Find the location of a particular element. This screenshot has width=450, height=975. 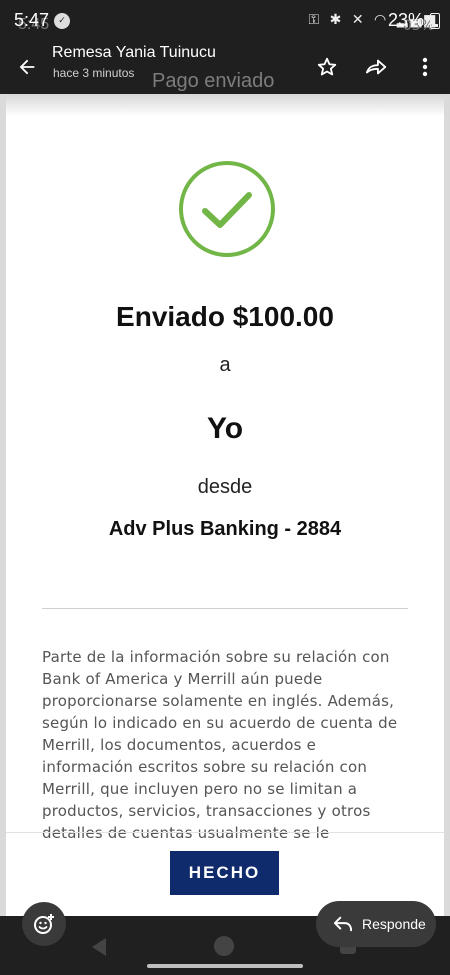

divider is located at coordinates (225, 608).